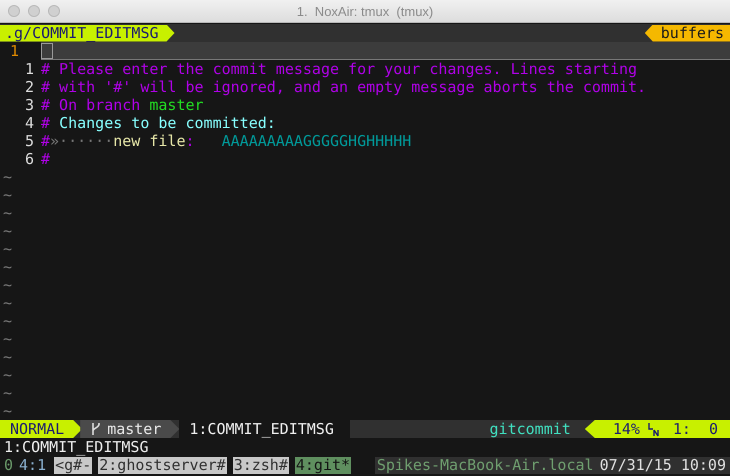 The width and height of the screenshot is (730, 476). Describe the element at coordinates (87, 33) in the screenshot. I see `buffer-tab: .g/COMMIT_EDITMSG` at that location.